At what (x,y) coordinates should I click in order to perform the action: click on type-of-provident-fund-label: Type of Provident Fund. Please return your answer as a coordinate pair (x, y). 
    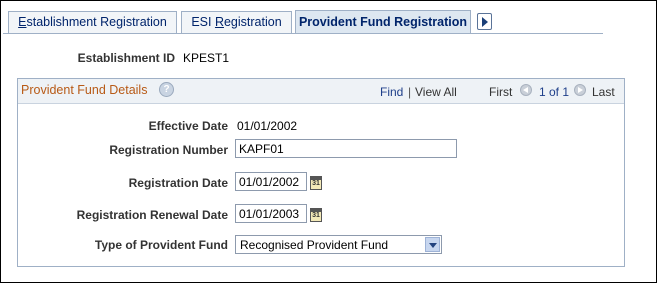
    Looking at the image, I should click on (161, 245).